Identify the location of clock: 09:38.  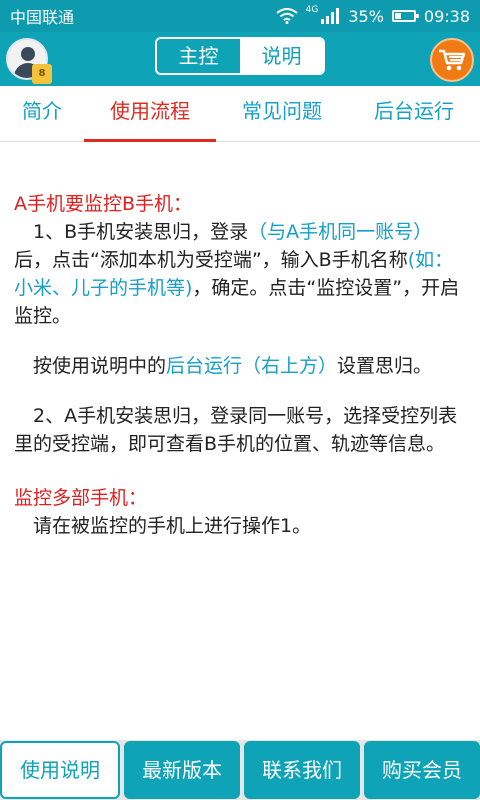
(446, 16).